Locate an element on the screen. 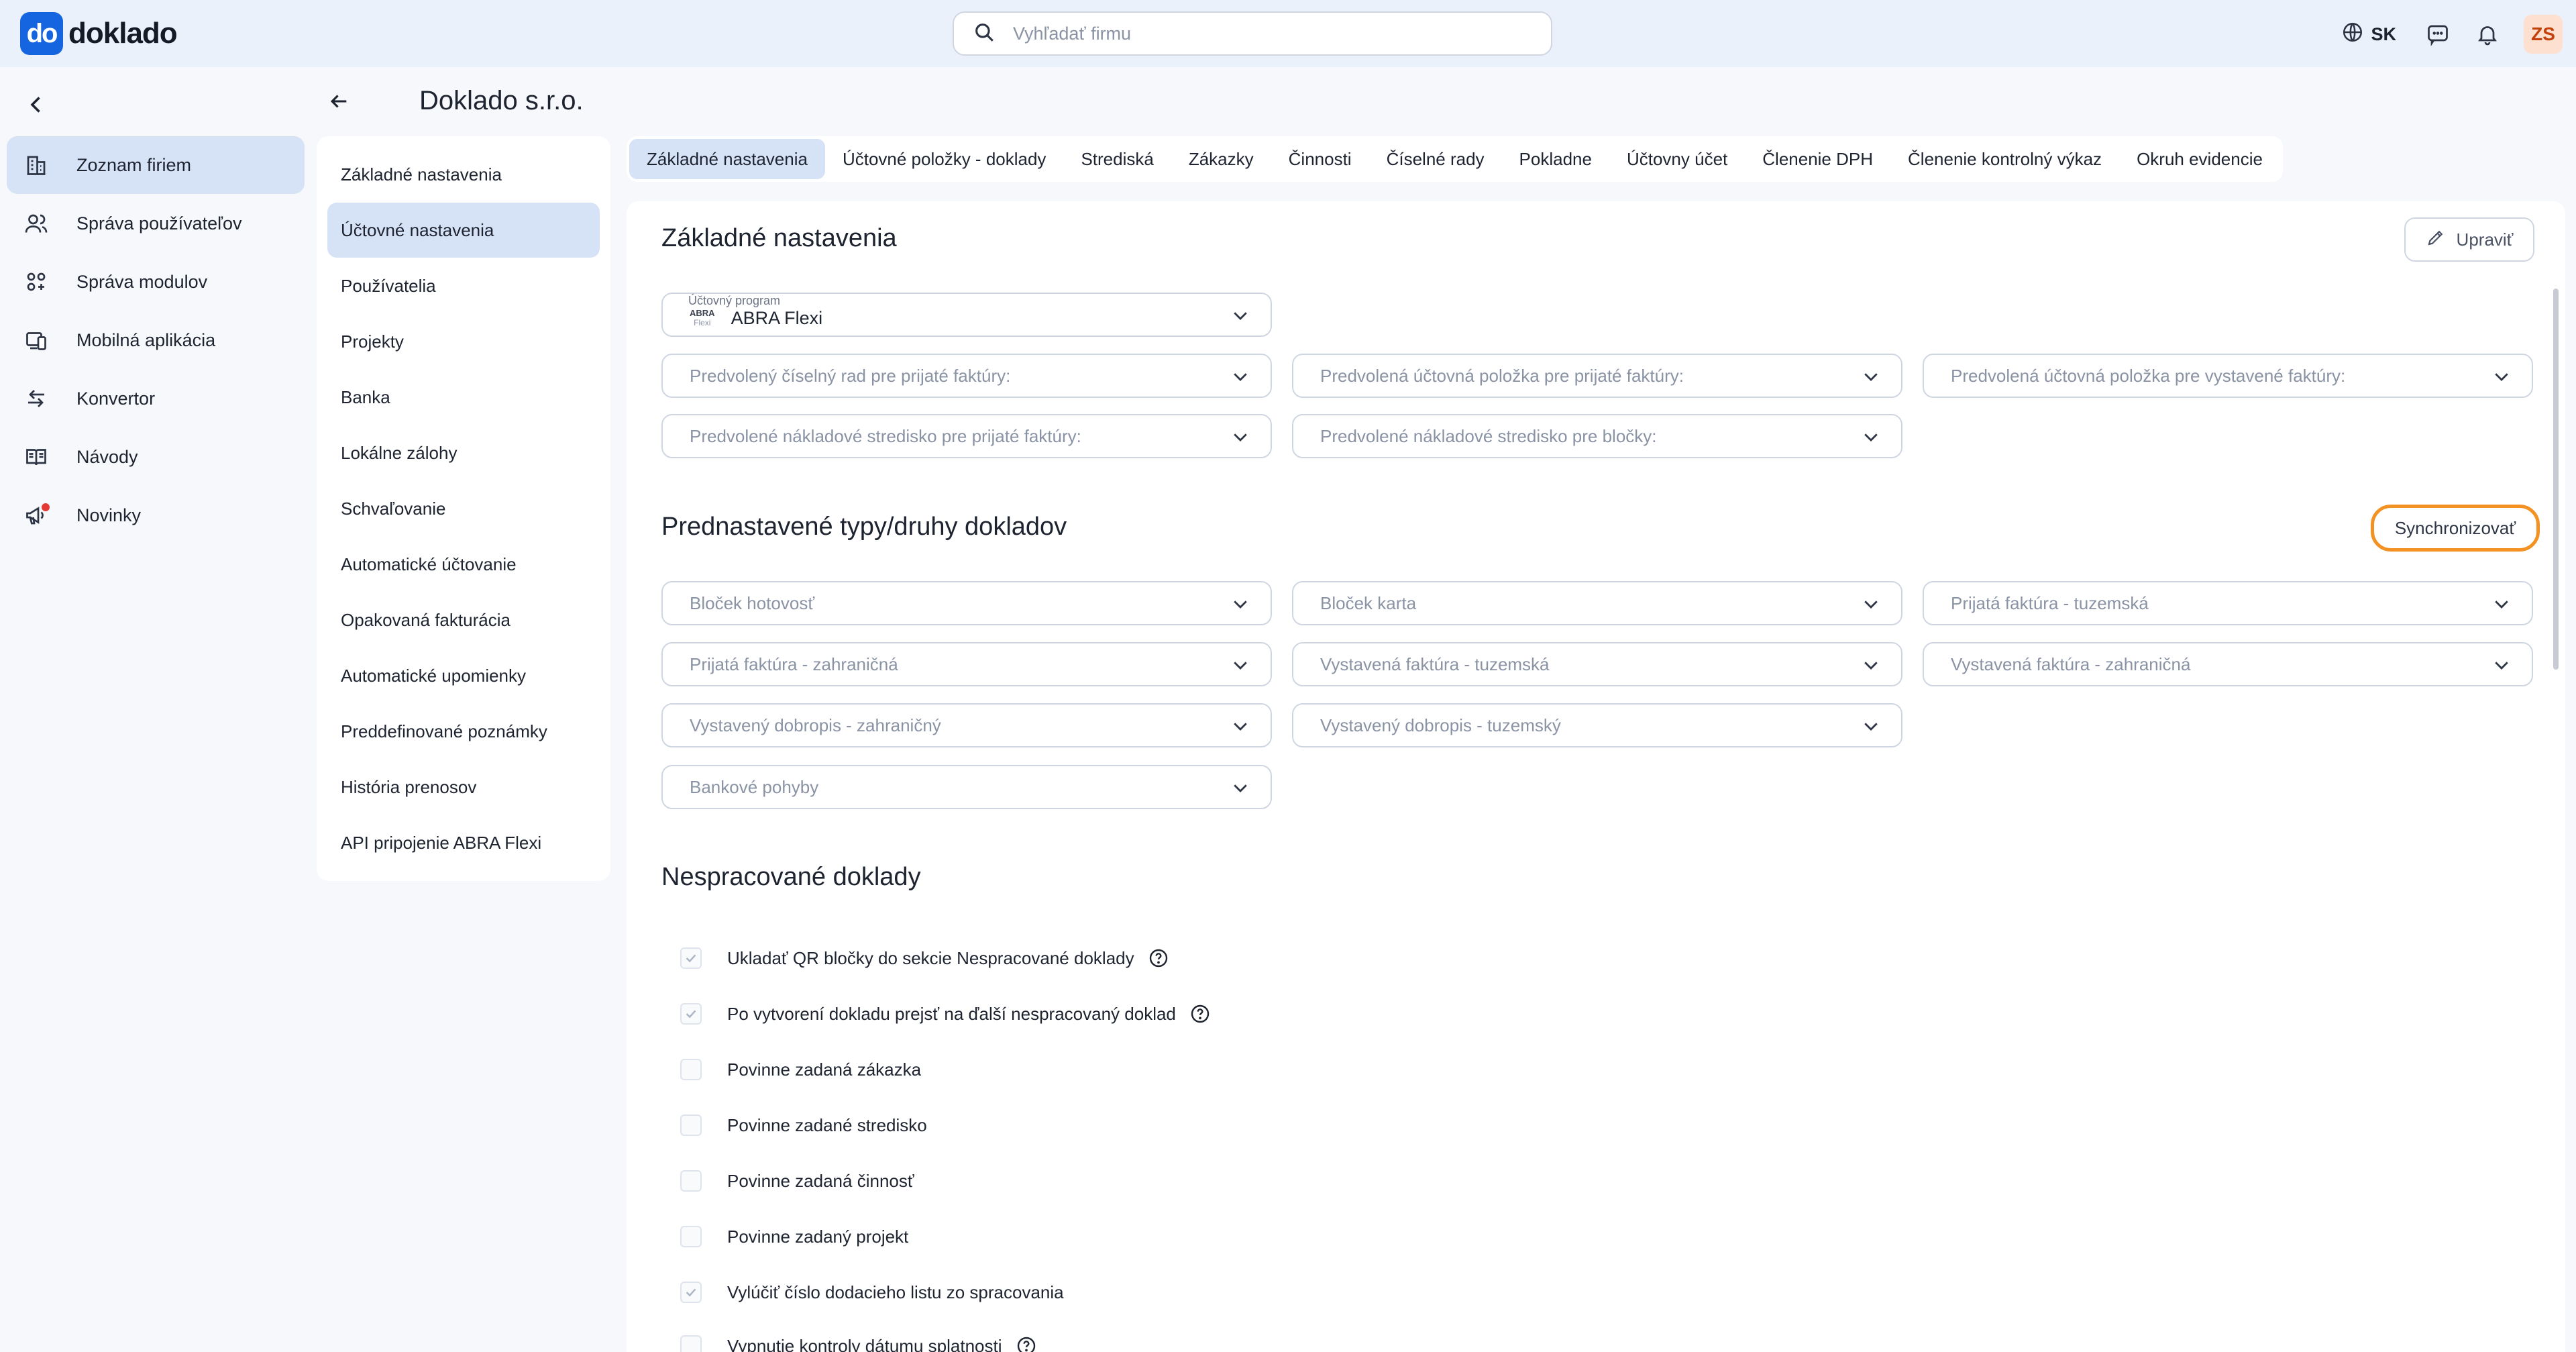  check-row-required-order: Povinne zadaná zákazka is located at coordinates (800, 1069).